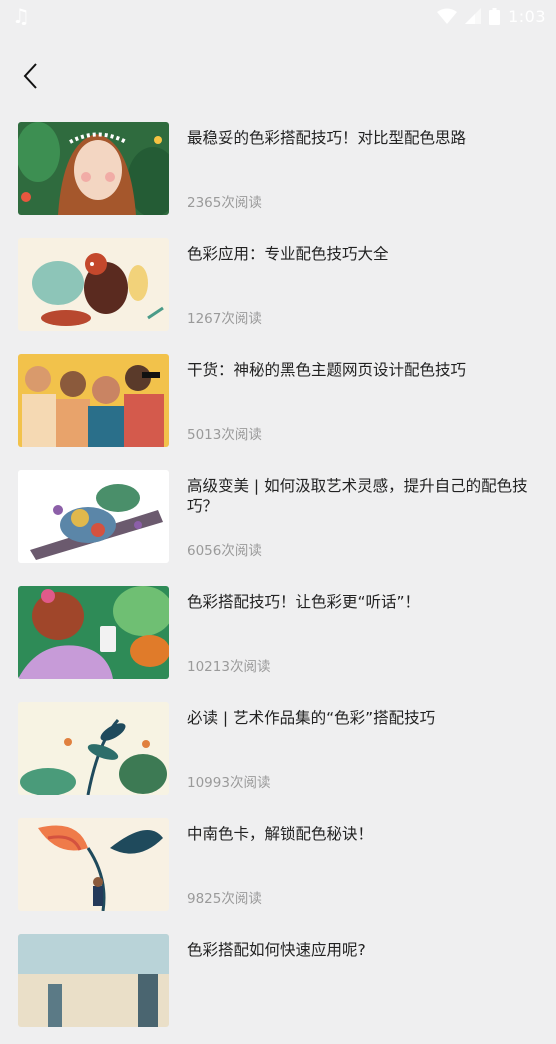 Image resolution: width=556 pixels, height=1044 pixels. What do you see at coordinates (224, 203) in the screenshot?
I see `article-reads: 2365次阅读` at bounding box center [224, 203].